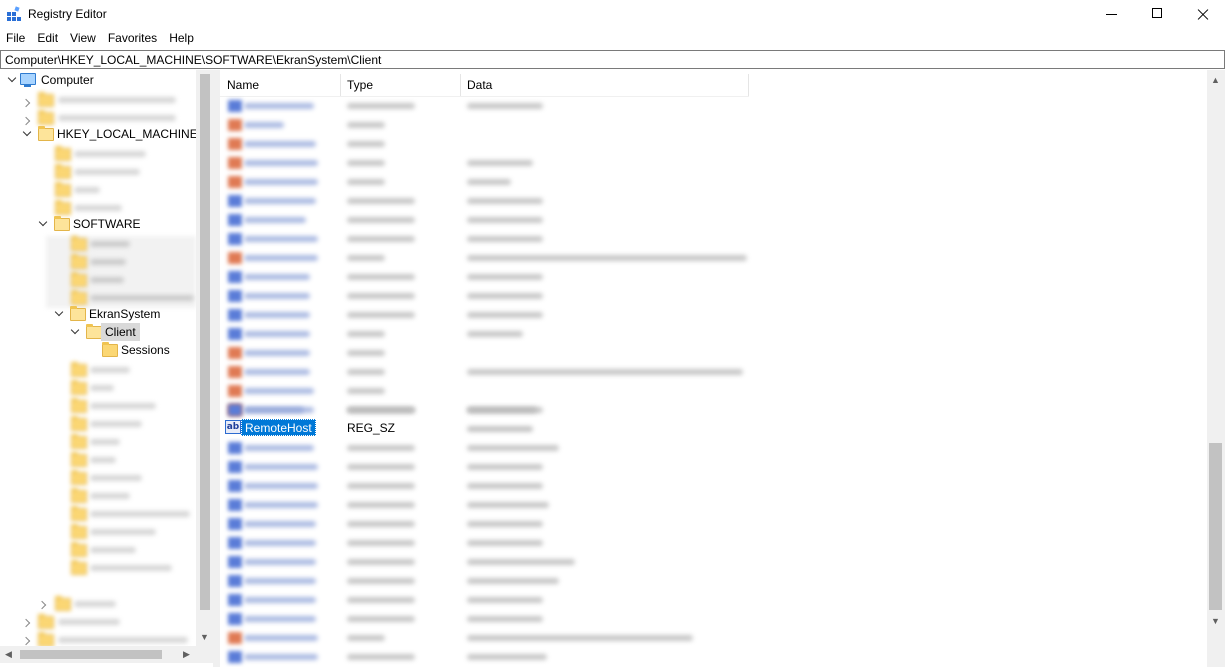  Describe the element at coordinates (205, 342) in the screenshot. I see `tree-vertical-scroll-thumb` at that location.